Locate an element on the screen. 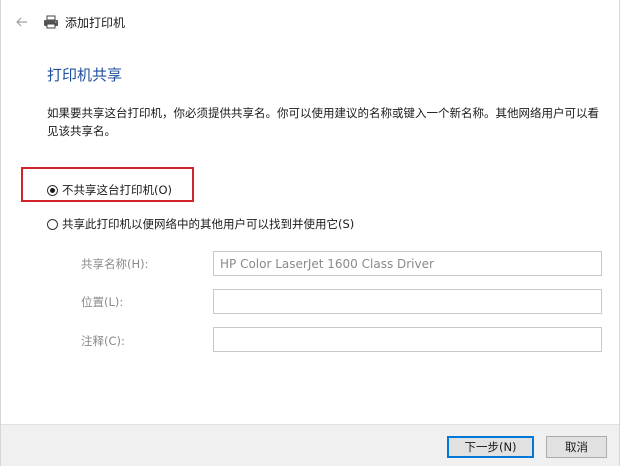 The height and width of the screenshot is (466, 620). page-heading: 打印机共享 is located at coordinates (85, 75).